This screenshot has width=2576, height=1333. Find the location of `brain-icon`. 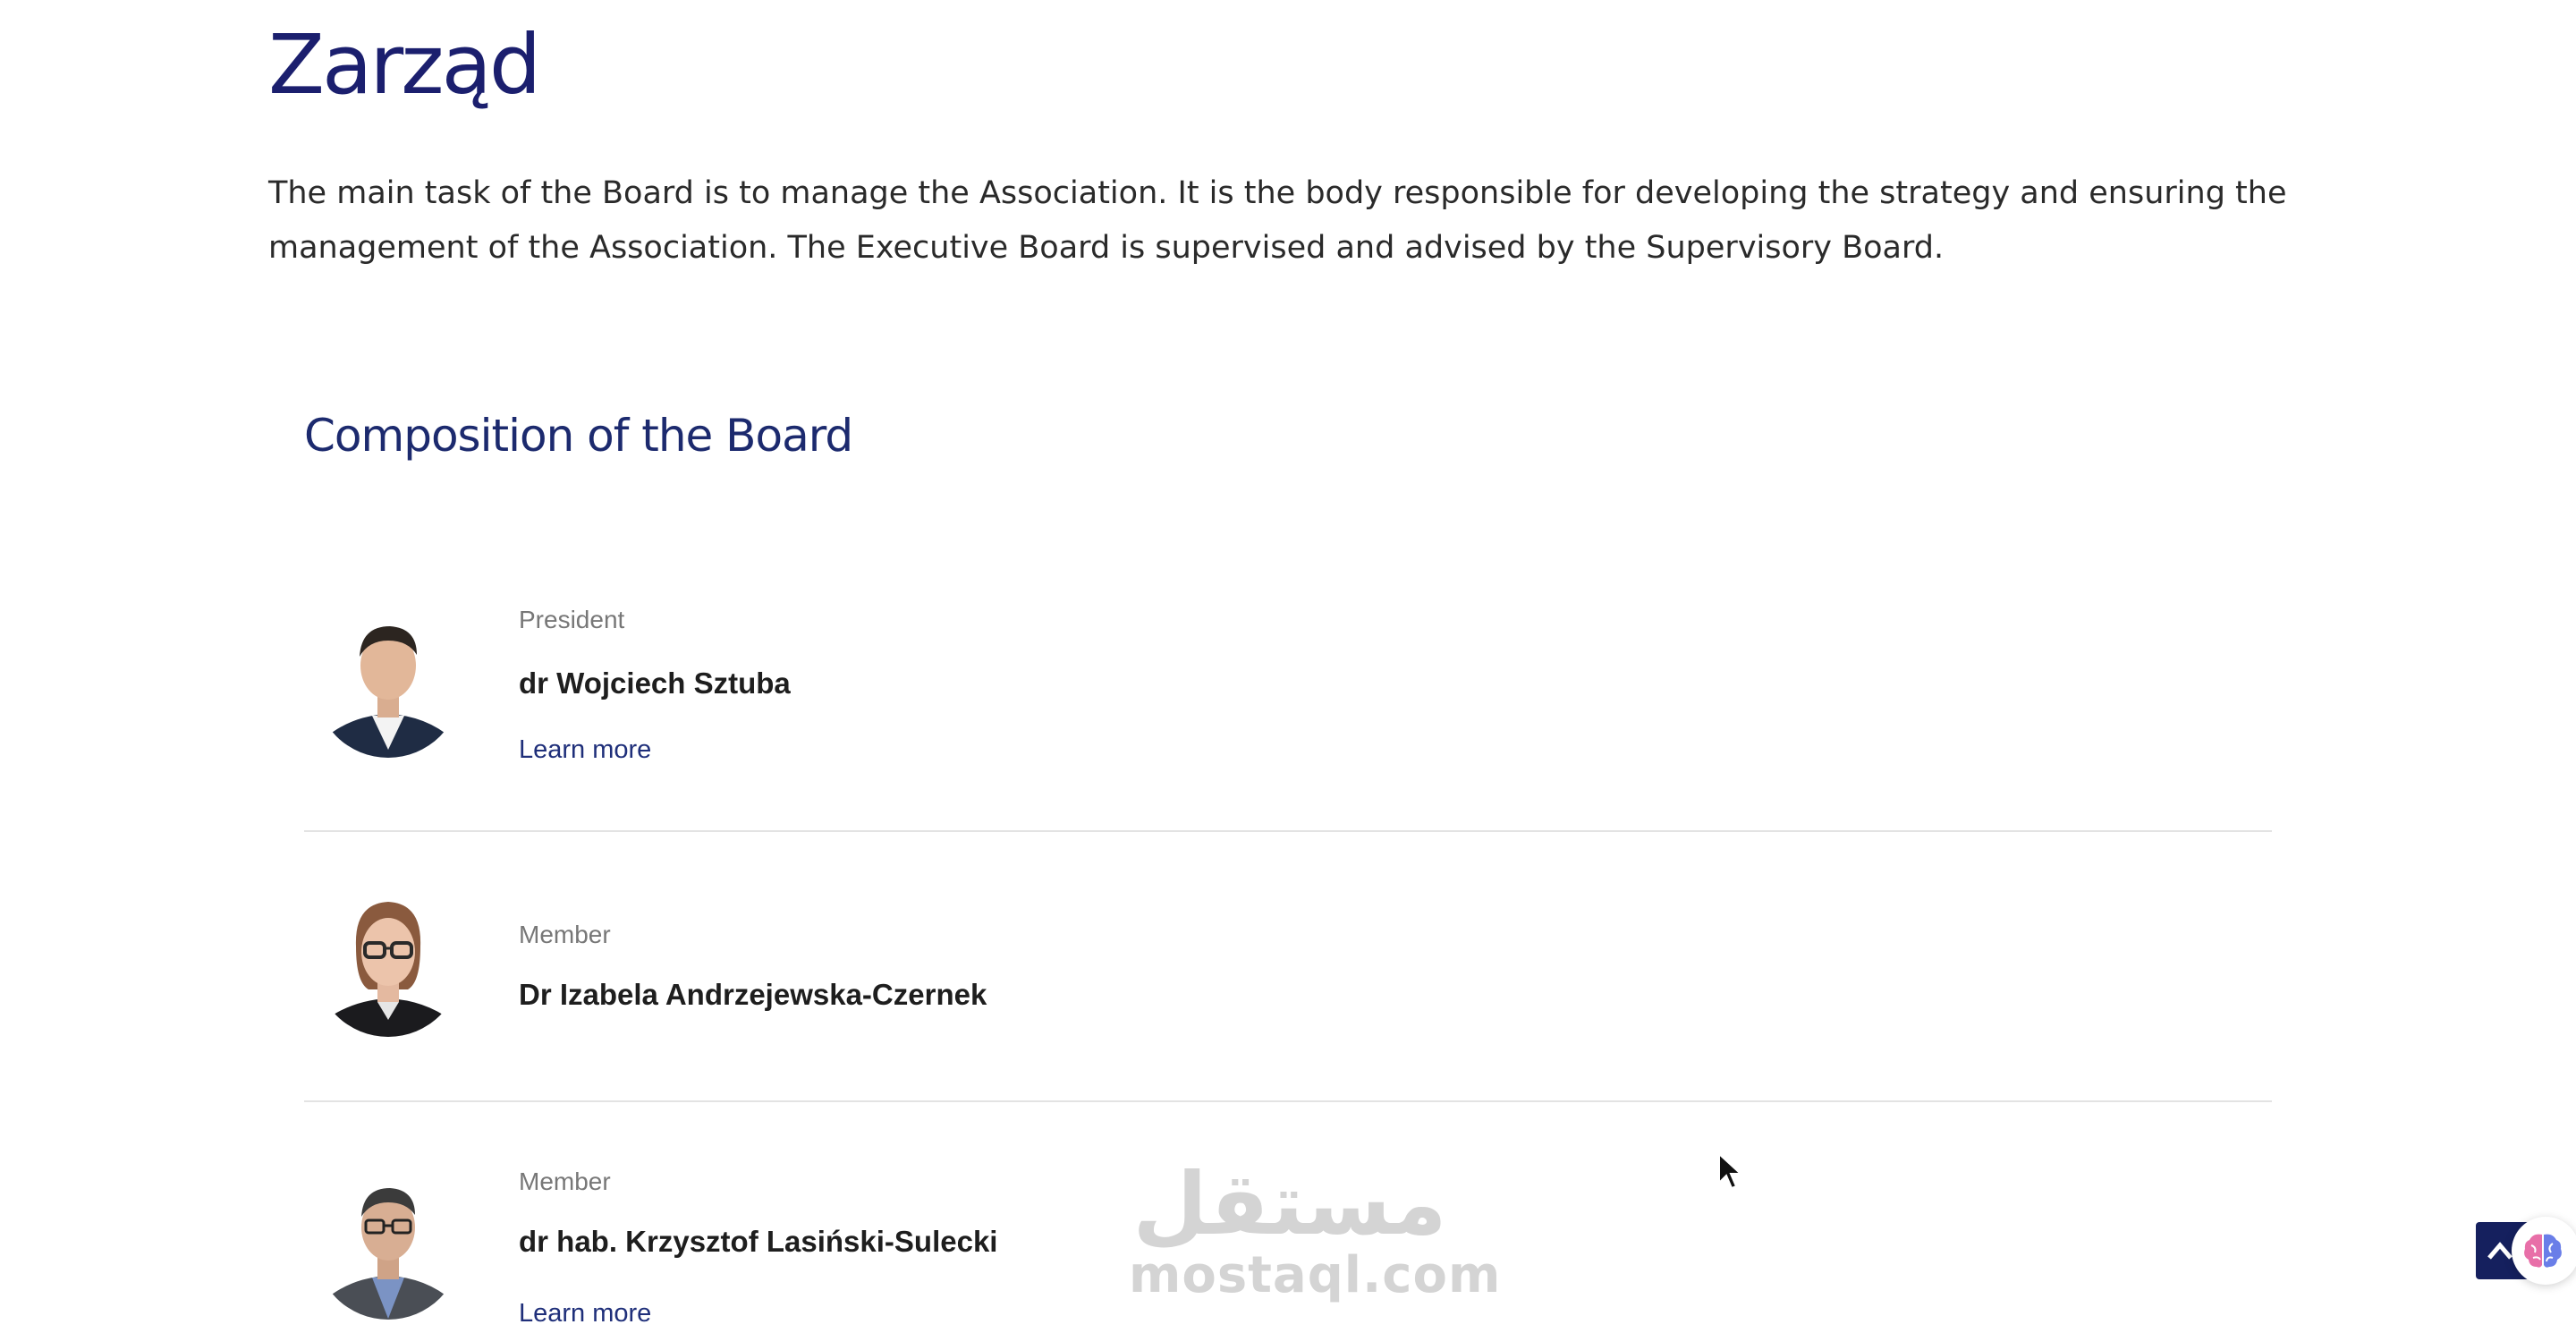

brain-icon is located at coordinates (2543, 1251).